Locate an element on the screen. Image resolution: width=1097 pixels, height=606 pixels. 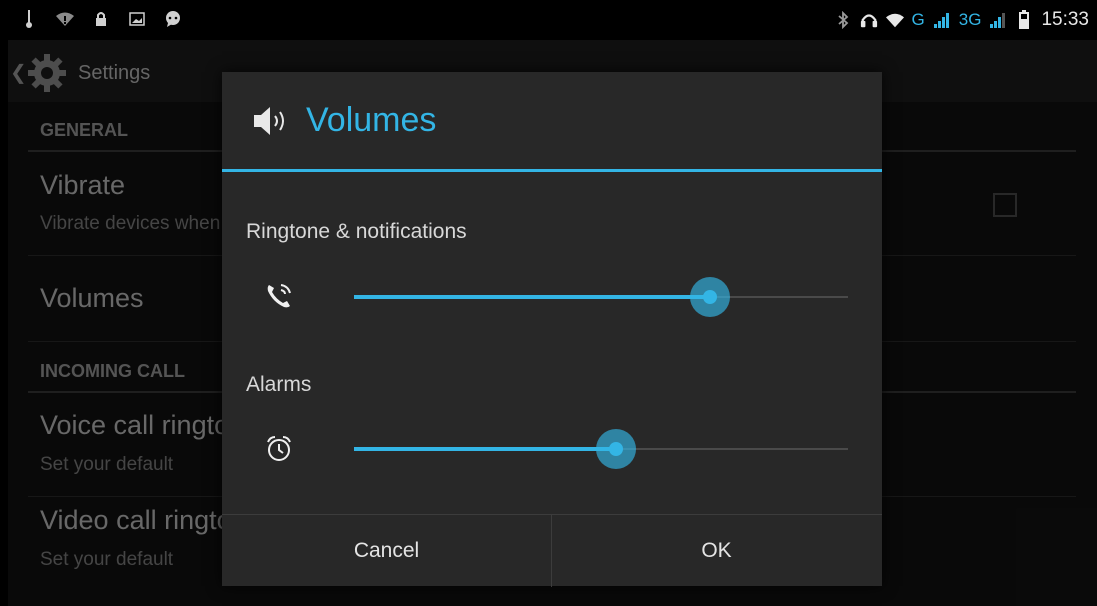
alarm-volume-slider is located at coordinates (601, 449).